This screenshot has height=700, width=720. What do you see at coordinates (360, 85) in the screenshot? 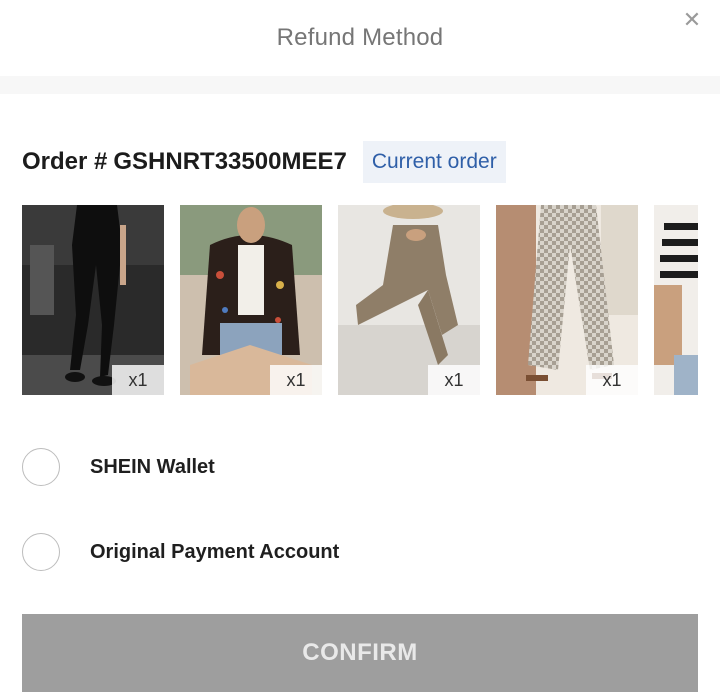
I see `header-divider` at bounding box center [360, 85].